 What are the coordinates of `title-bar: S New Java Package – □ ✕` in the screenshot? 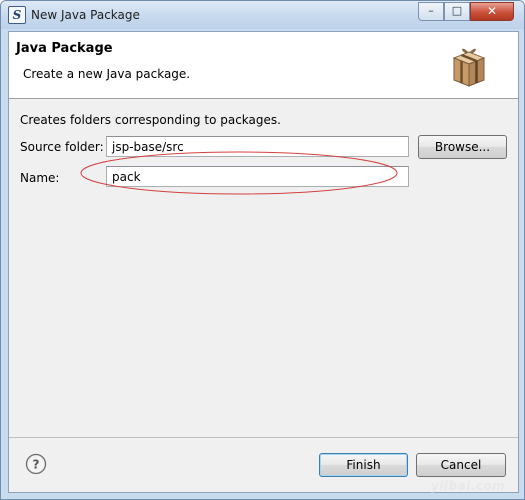 It's located at (262, 15).